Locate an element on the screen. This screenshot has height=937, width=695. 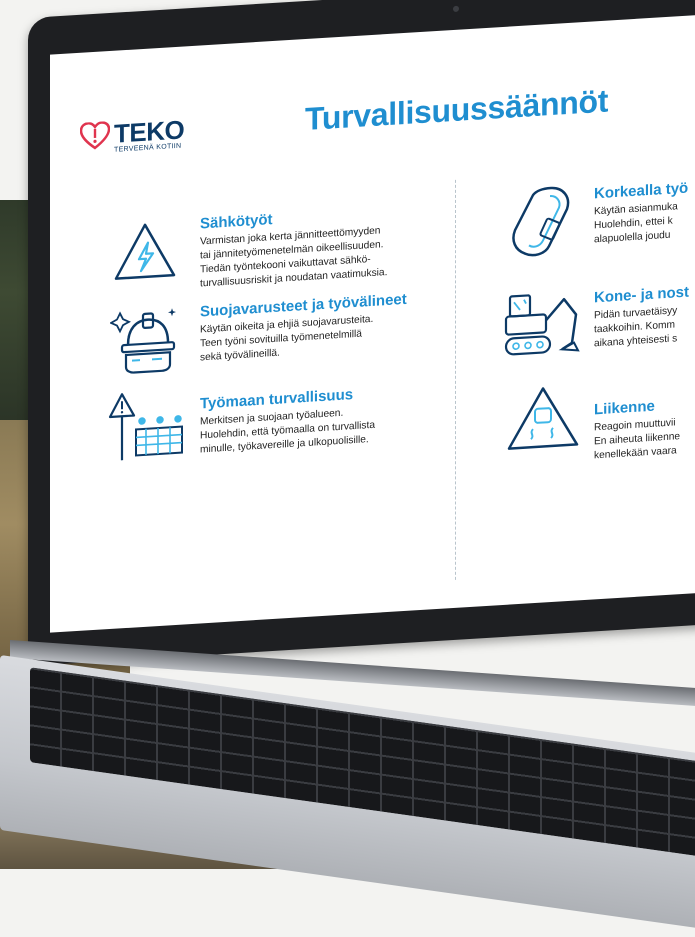
worksite-barrier-icon is located at coordinates (145, 427).